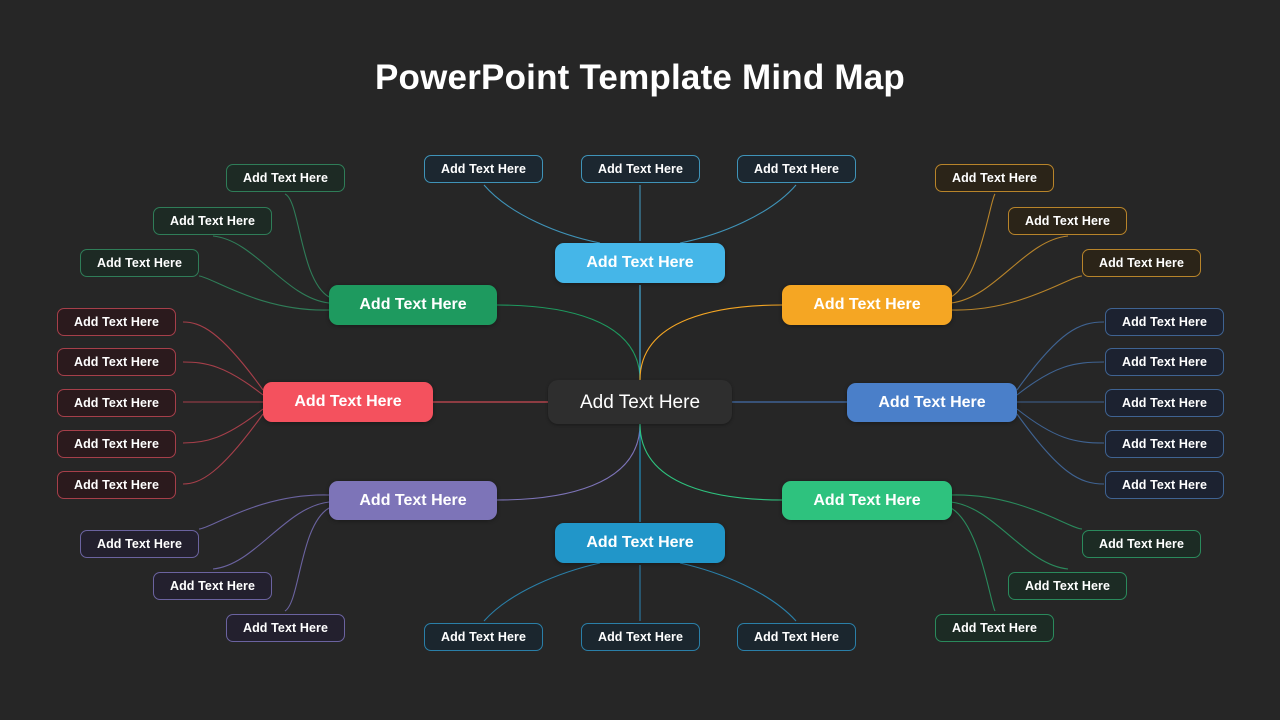  I want to click on leaf-blue-5: Add Text Here, so click(1164, 485).